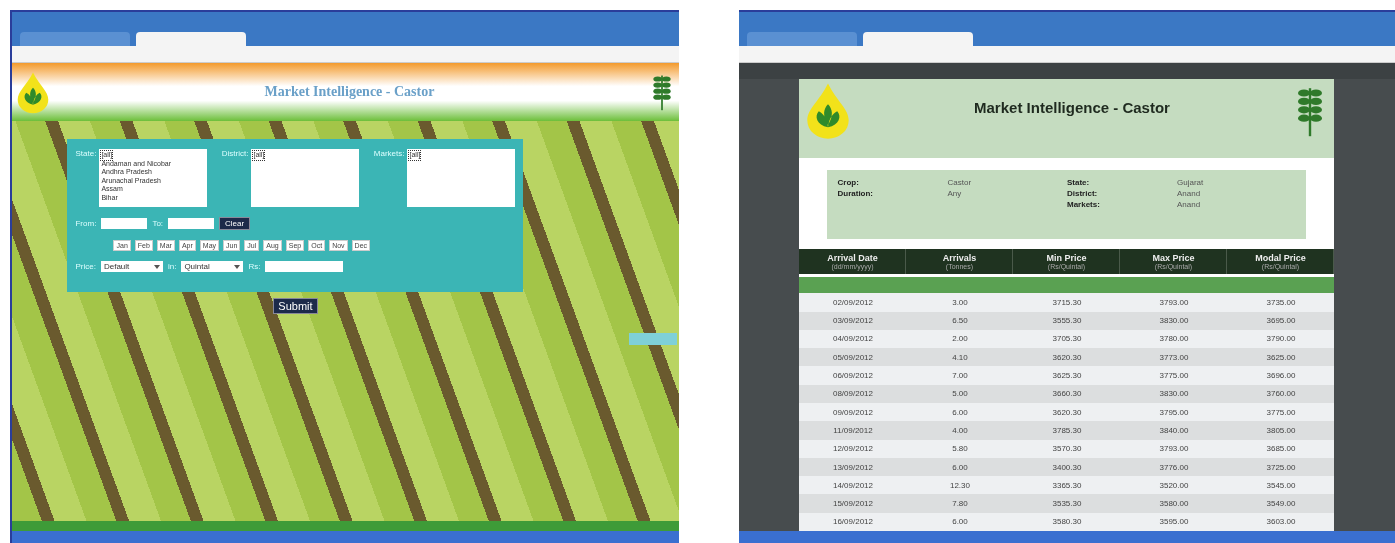  What do you see at coordinates (1067, 522) in the screenshot?
I see `table-cell: 3580.30` at bounding box center [1067, 522].